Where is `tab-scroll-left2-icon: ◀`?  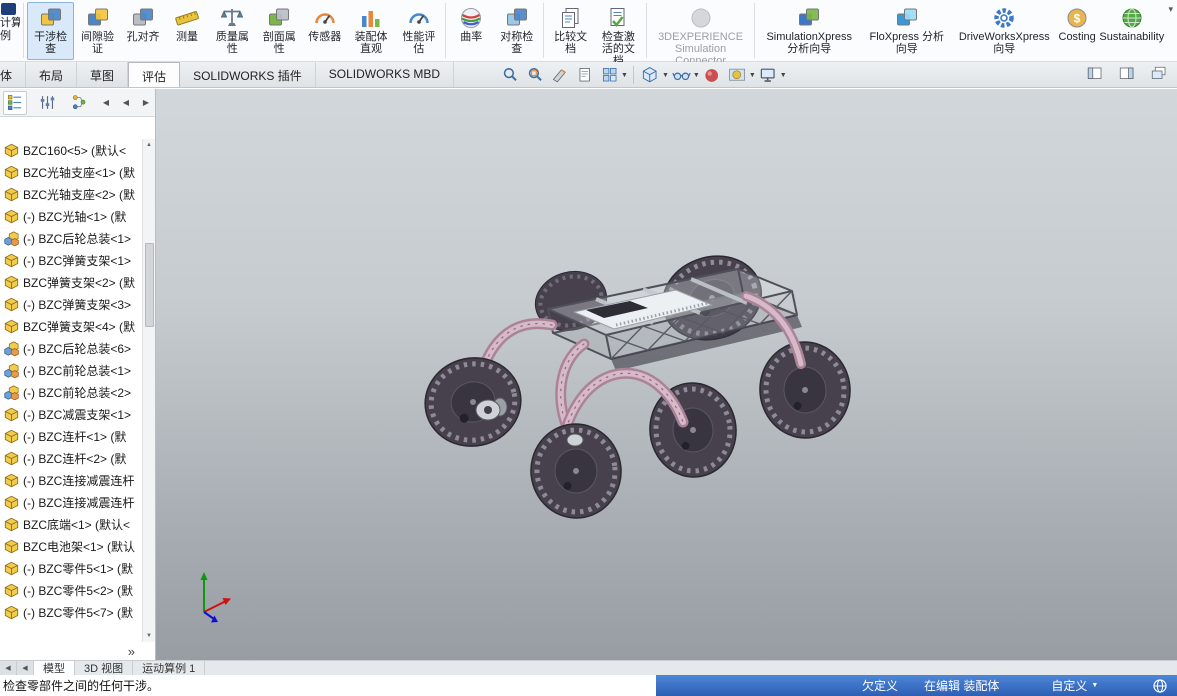
tab-scroll-left2-icon: ◀ is located at coordinates (25, 668).